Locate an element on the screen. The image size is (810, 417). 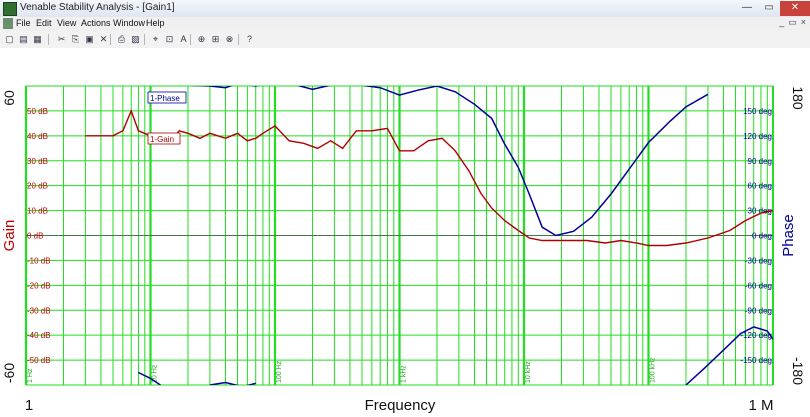
paste-icon: ▣ is located at coordinates (89, 39).